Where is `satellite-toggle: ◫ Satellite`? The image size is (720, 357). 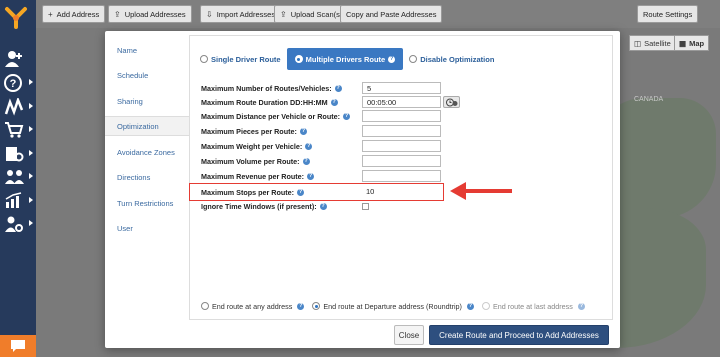 satellite-toggle: ◫ Satellite is located at coordinates (652, 43).